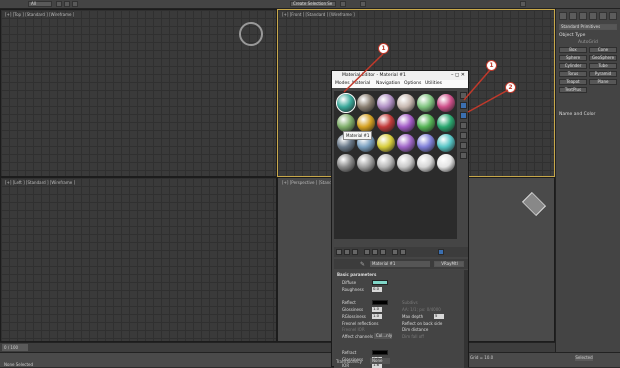 The height and width of the screenshot is (368, 620). I want to click on eyedropper-icon: ✎, so click(362, 264).